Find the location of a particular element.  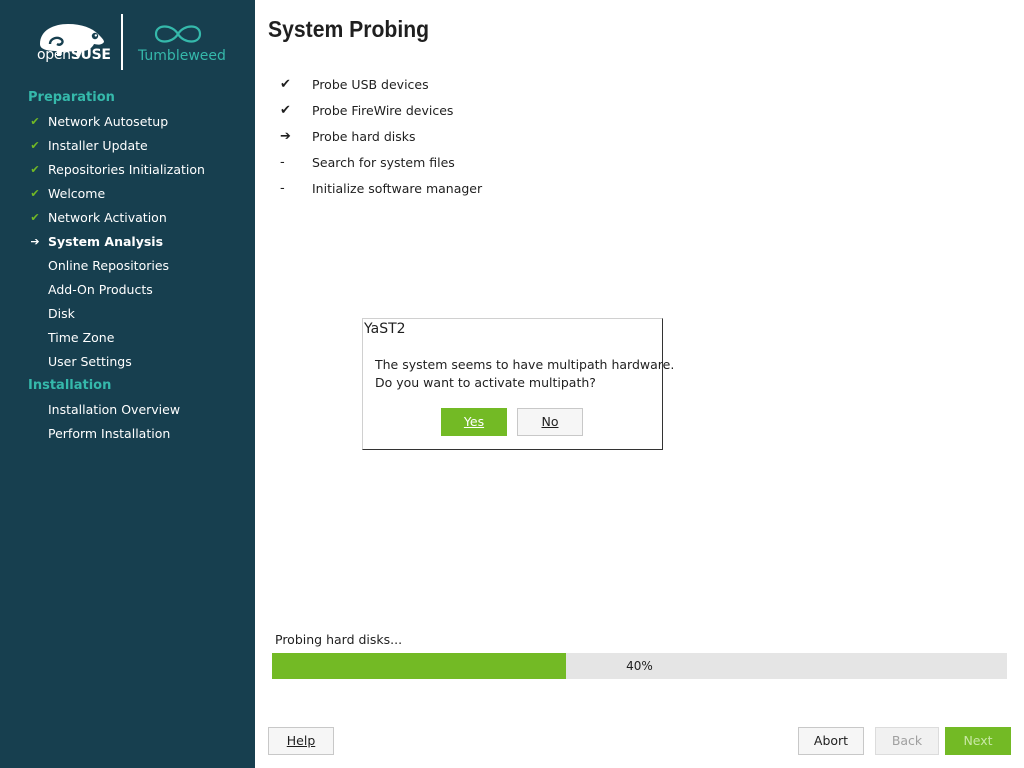

logo-area: openSUSE Tumbleweed is located at coordinates (127, 40).